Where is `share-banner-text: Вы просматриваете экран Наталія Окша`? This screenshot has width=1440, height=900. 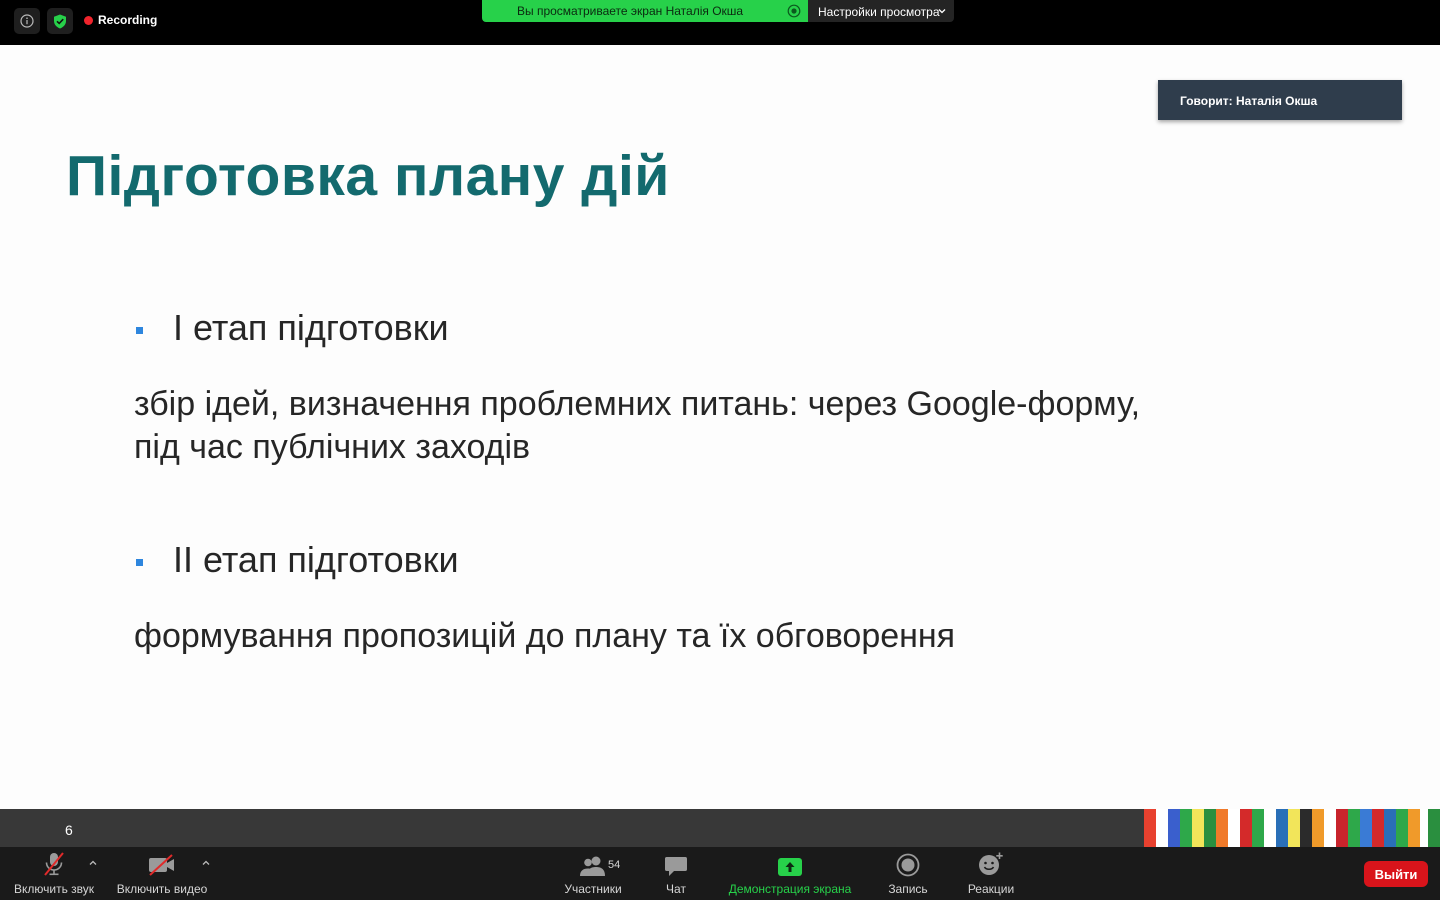 share-banner-text: Вы просматриваете экран Наталія Окша is located at coordinates (630, 11).